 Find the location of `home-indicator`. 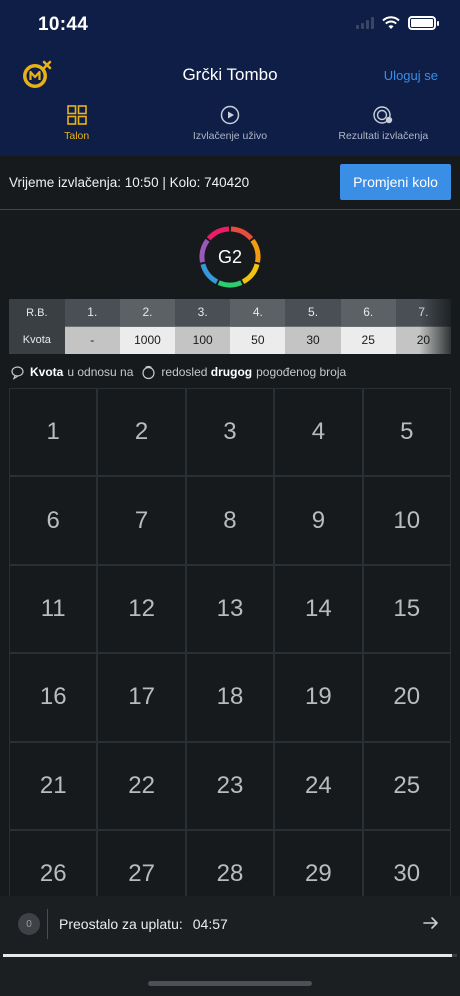

home-indicator is located at coordinates (230, 983).